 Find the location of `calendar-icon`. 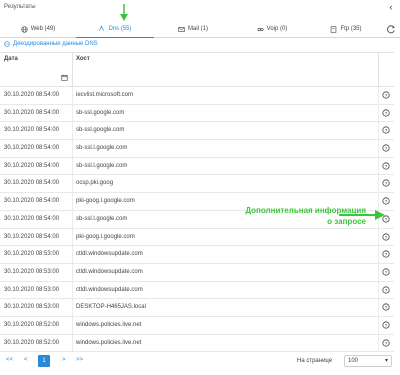

calendar-icon is located at coordinates (64, 77).